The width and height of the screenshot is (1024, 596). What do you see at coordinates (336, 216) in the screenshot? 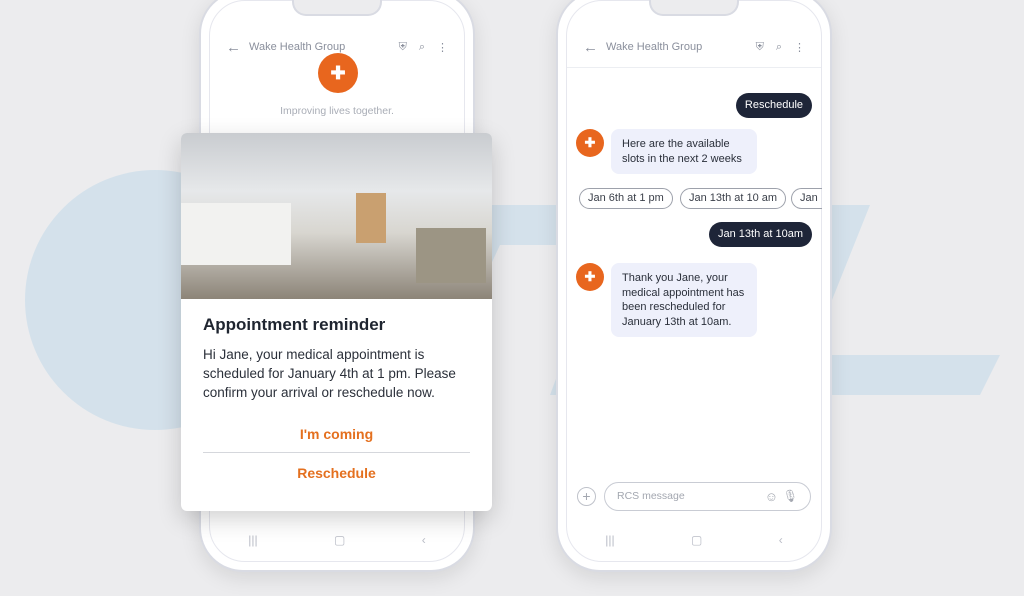
I see `clinic-photo` at bounding box center [336, 216].